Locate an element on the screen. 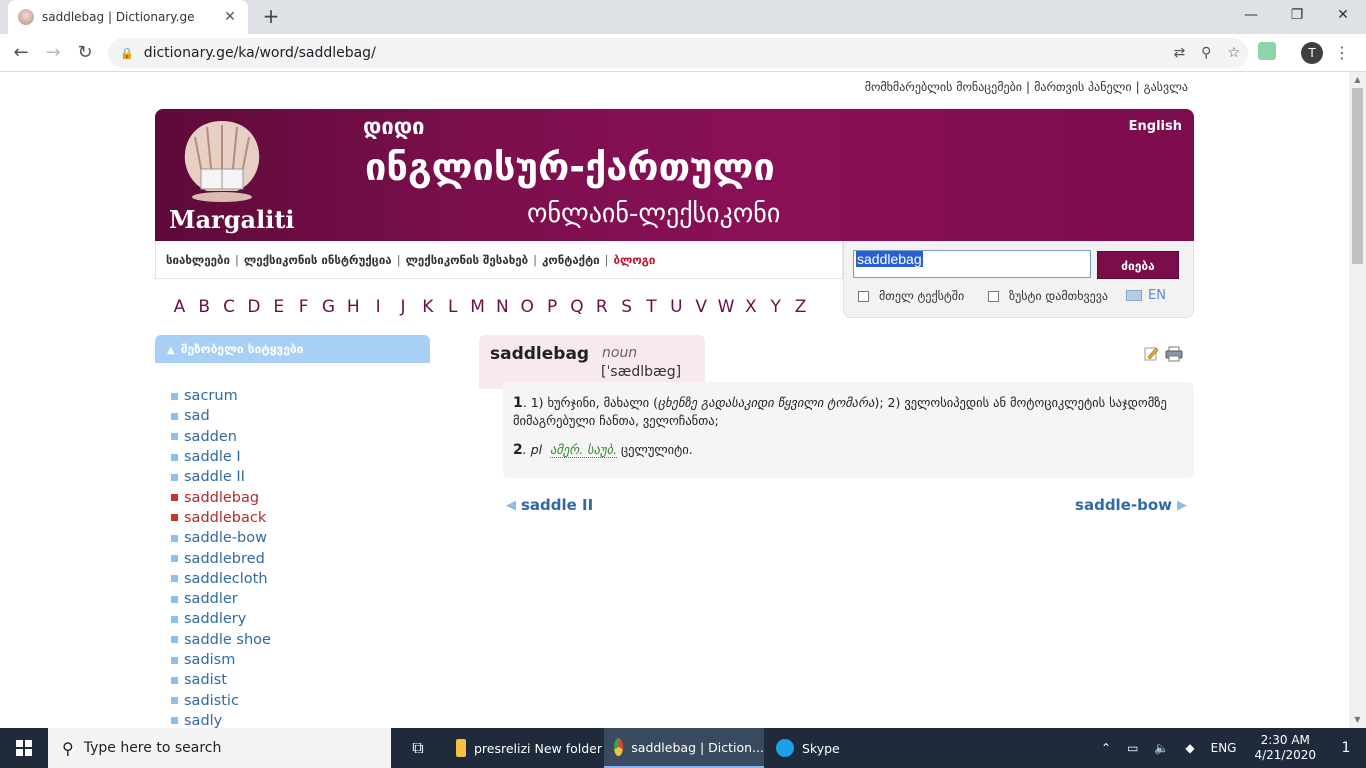  fulltext-option: მთელ ტექსტში is located at coordinates (911, 296).